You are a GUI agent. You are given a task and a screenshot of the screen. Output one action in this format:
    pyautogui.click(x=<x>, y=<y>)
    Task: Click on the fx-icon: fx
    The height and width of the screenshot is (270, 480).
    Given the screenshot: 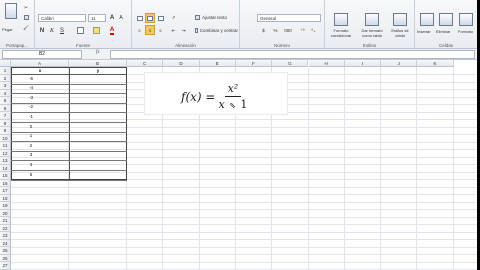 What is the action you would take?
    pyautogui.click(x=98, y=52)
    